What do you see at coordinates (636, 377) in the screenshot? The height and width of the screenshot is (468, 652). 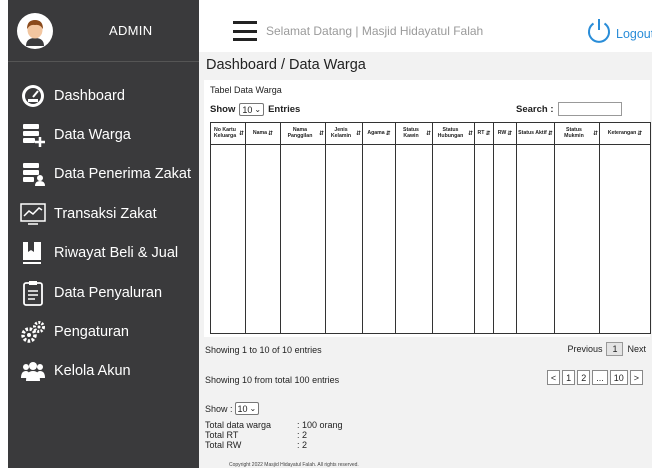 I see `page-next-button: >` at bounding box center [636, 377].